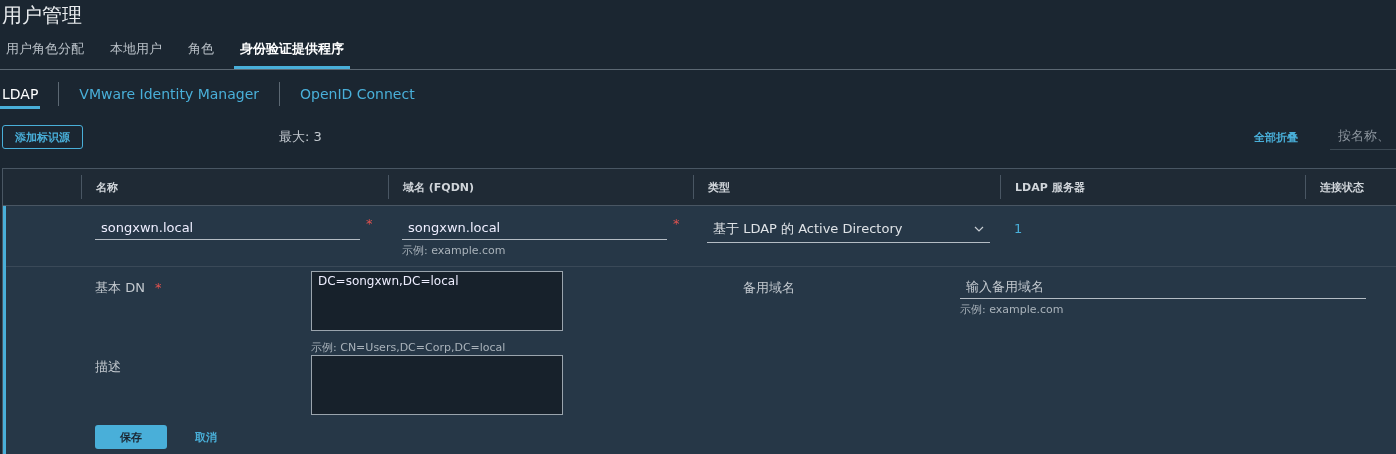 The image size is (1396, 454). I want to click on subtab: LDAP, so click(20, 94).